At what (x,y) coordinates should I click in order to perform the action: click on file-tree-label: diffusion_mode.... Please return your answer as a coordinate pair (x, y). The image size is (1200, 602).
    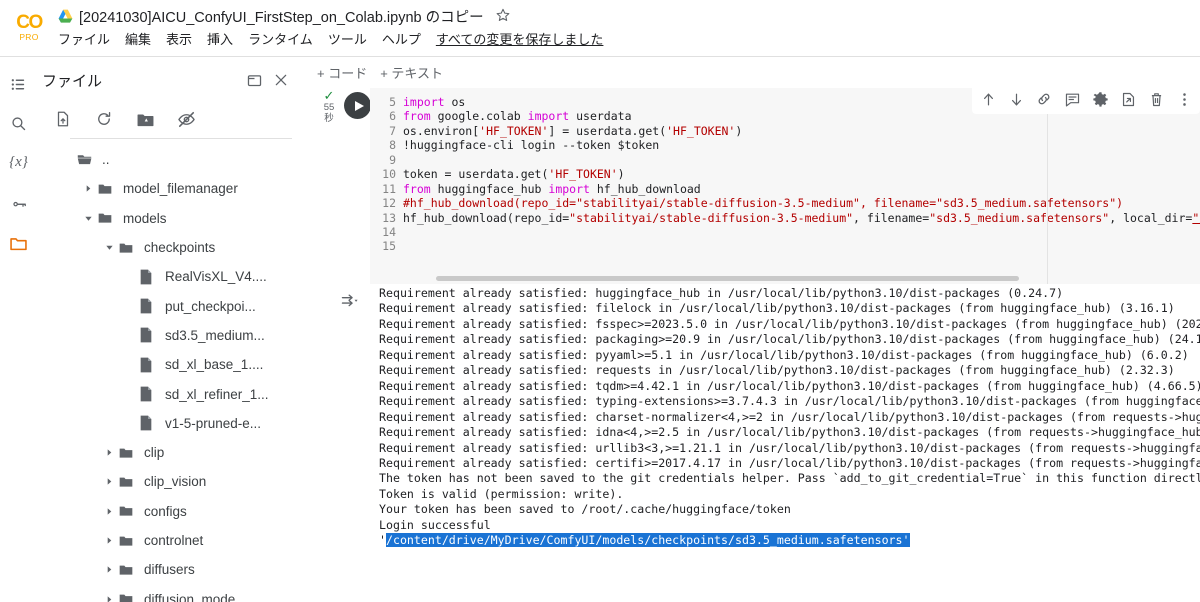
    Looking at the image, I should click on (195, 596).